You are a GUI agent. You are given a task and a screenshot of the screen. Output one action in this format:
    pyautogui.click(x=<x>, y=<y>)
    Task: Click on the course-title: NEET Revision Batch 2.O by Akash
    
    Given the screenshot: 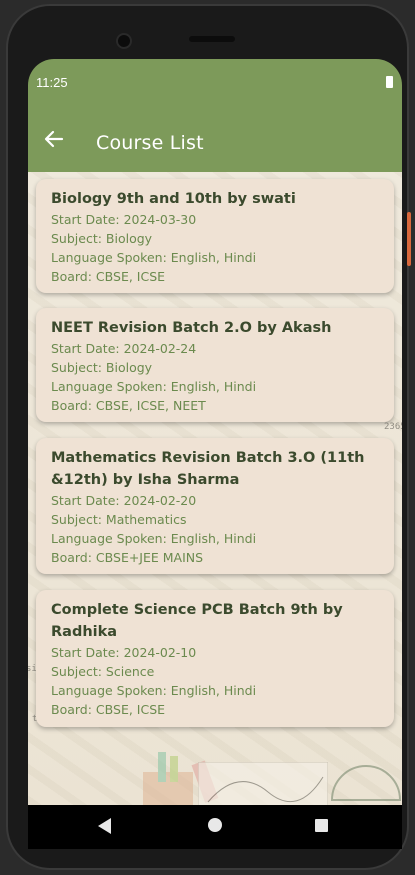 What is the action you would take?
    pyautogui.click(x=191, y=328)
    